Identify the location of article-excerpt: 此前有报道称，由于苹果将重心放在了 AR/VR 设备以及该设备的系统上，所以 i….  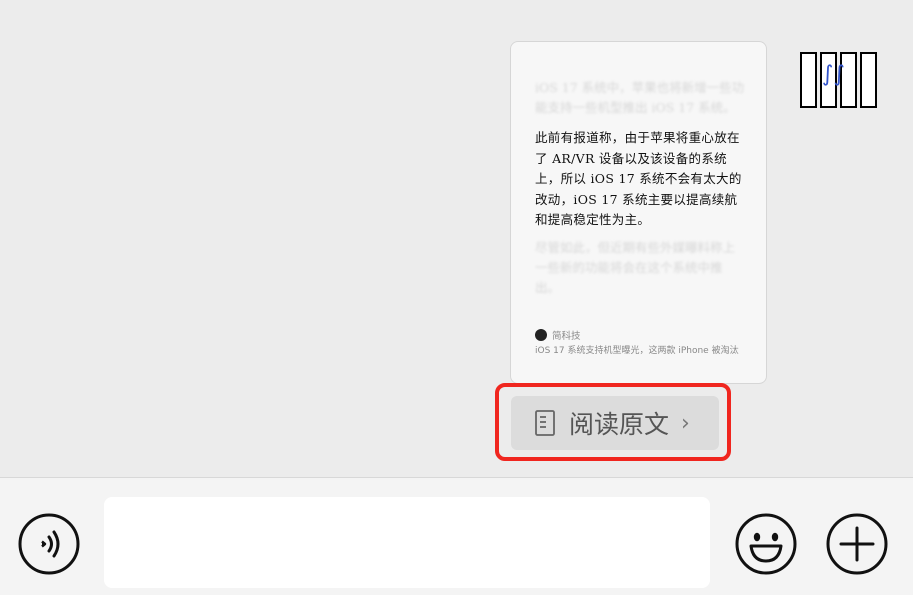
(638, 178).